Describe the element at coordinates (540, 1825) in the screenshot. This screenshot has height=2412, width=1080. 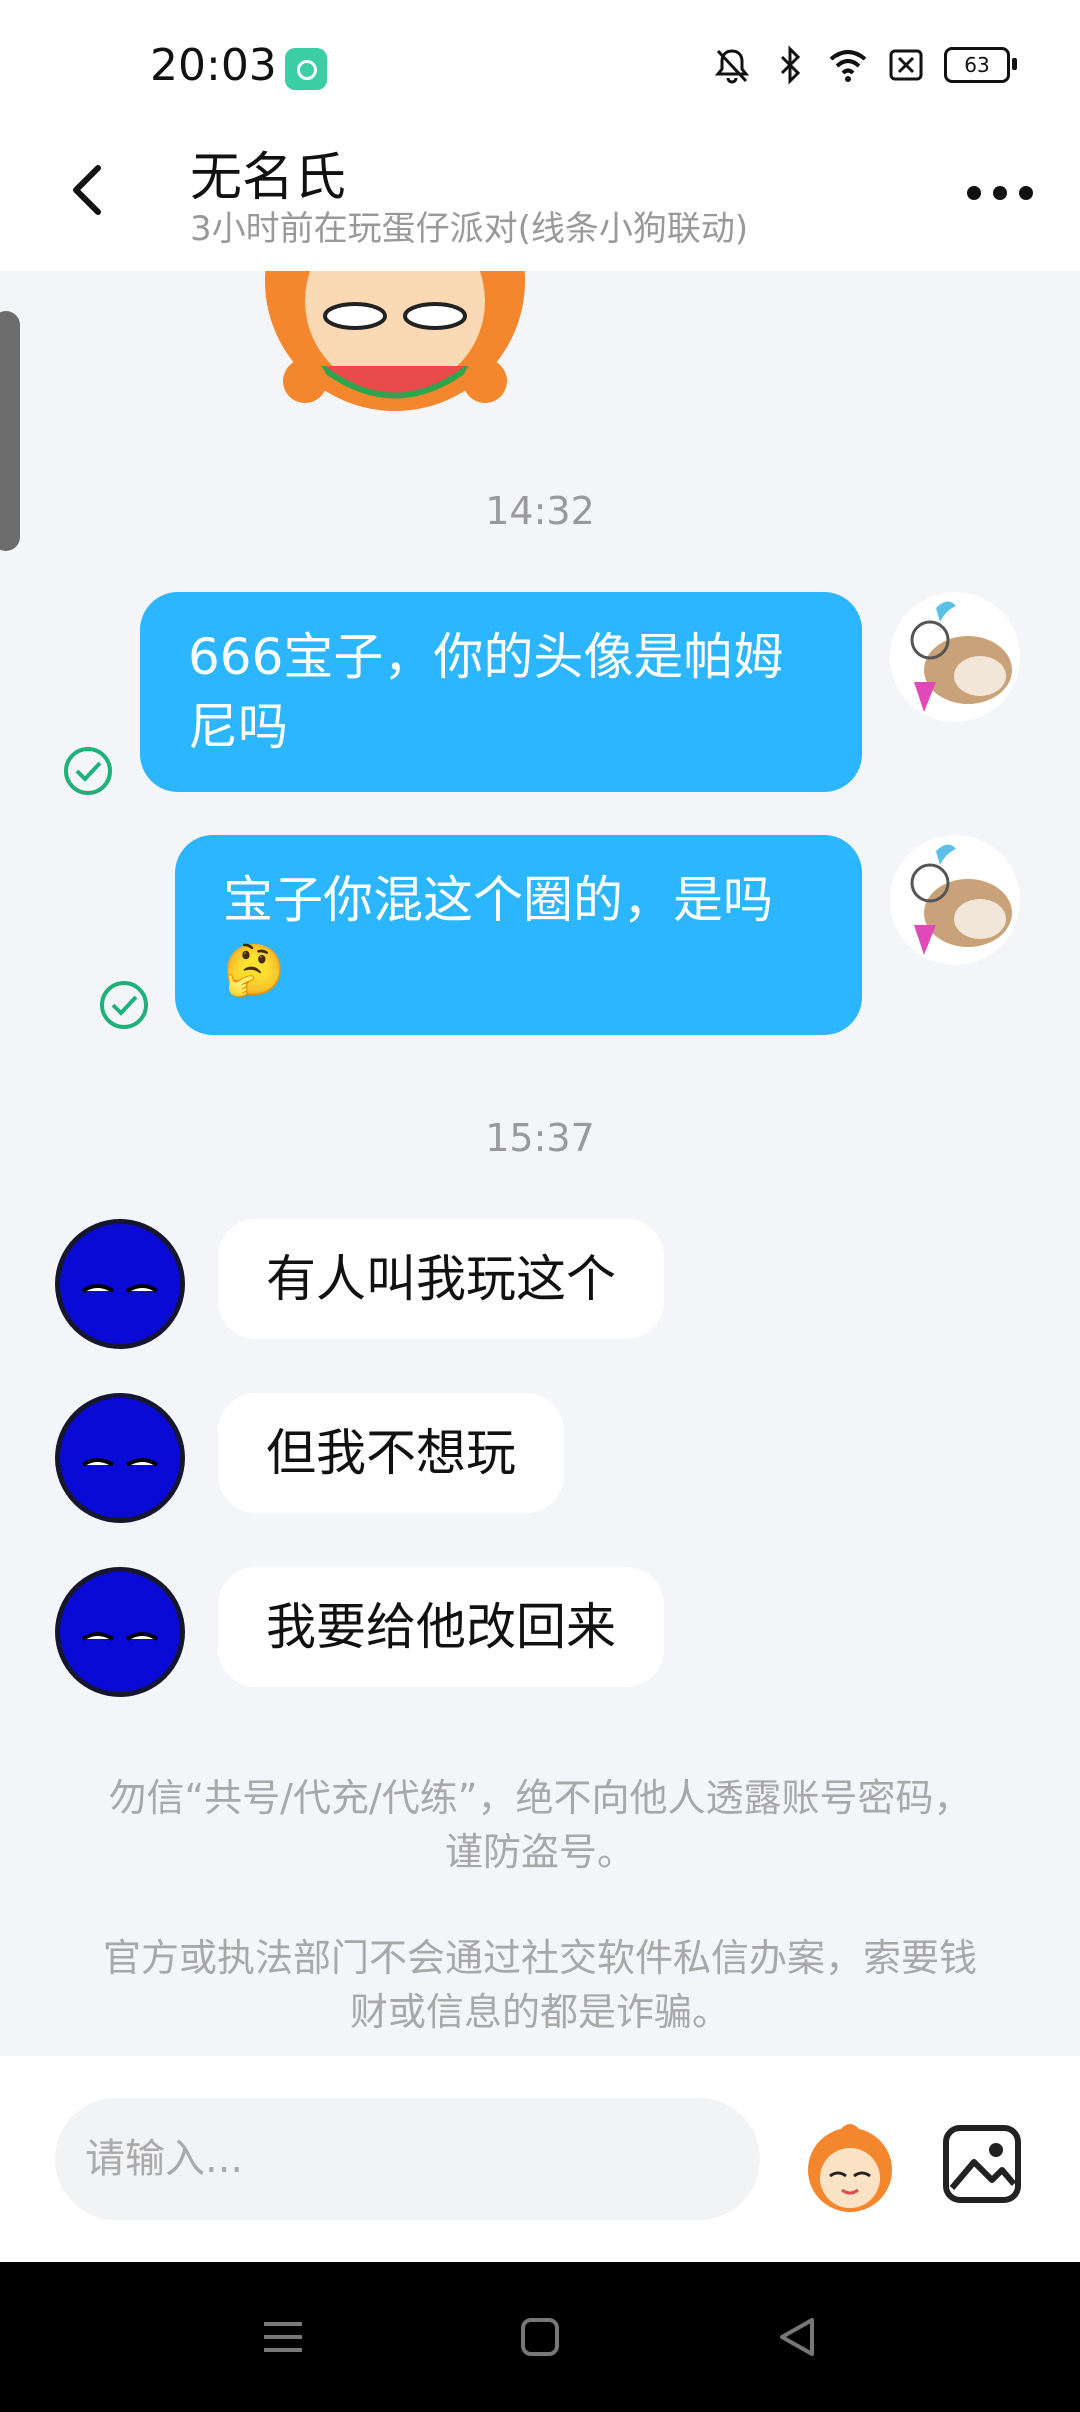
I see `security-notice: 勿信“共号/代充/代练”，绝不向他人透露账号密码，谨防盗号。` at that location.